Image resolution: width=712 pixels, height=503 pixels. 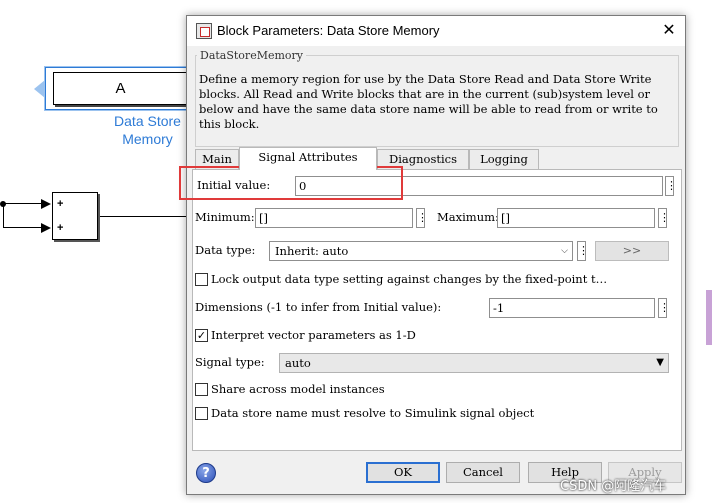 What do you see at coordinates (421, 251) in the screenshot?
I see `data-type-select: Inherit: auto ⌵` at bounding box center [421, 251].